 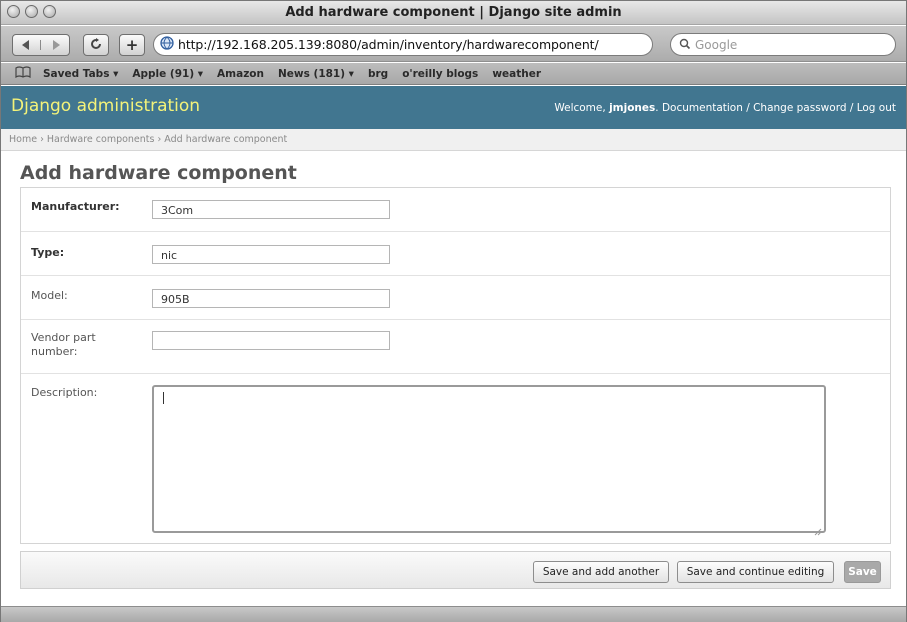 What do you see at coordinates (64, 392) in the screenshot?
I see `description-label: Description:` at bounding box center [64, 392].